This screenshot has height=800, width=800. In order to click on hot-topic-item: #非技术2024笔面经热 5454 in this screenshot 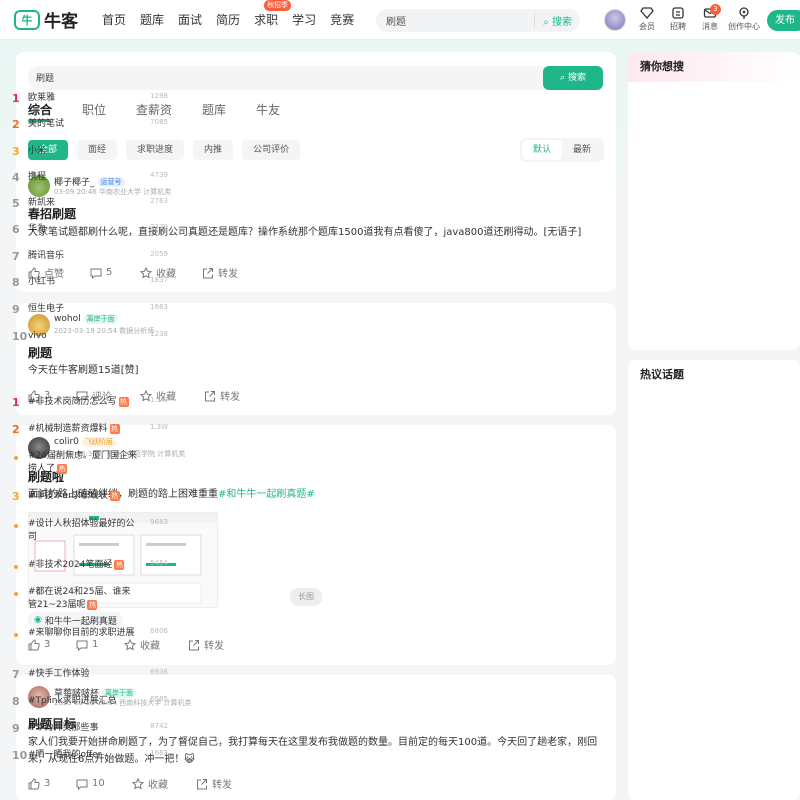, I will do `click(92, 565)`.